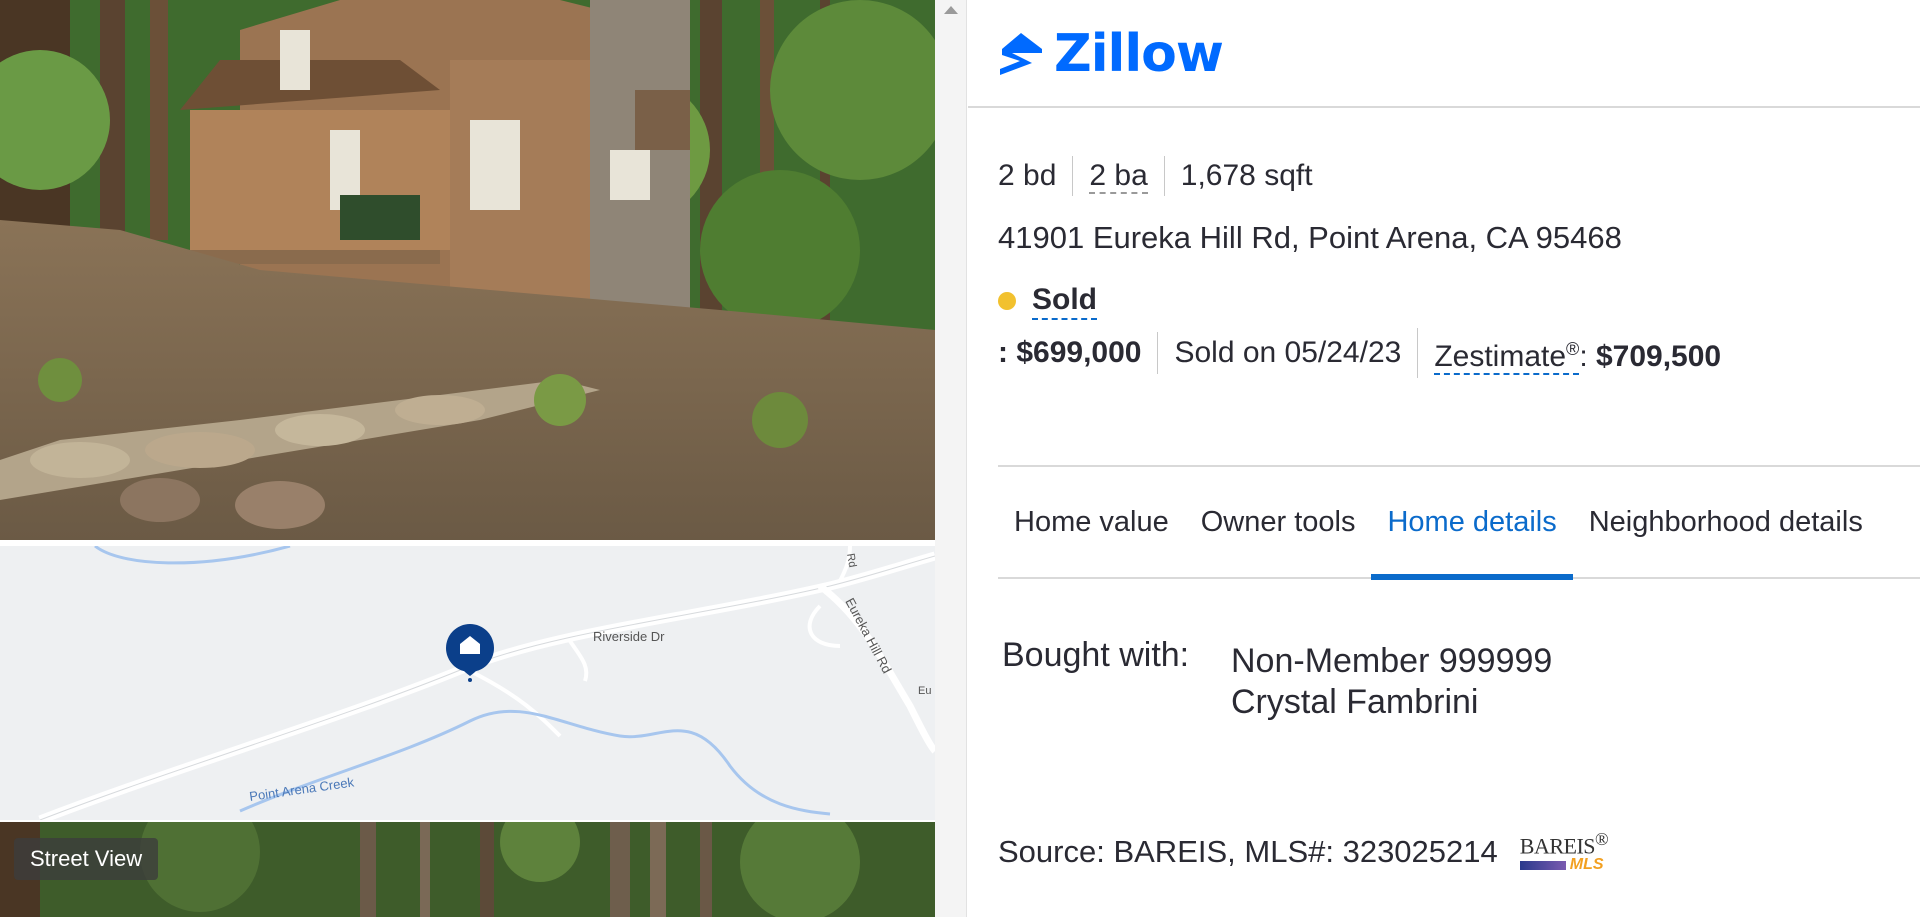 The height and width of the screenshot is (917, 1920). I want to click on scroll-up-arrow-icon, so click(951, 10).